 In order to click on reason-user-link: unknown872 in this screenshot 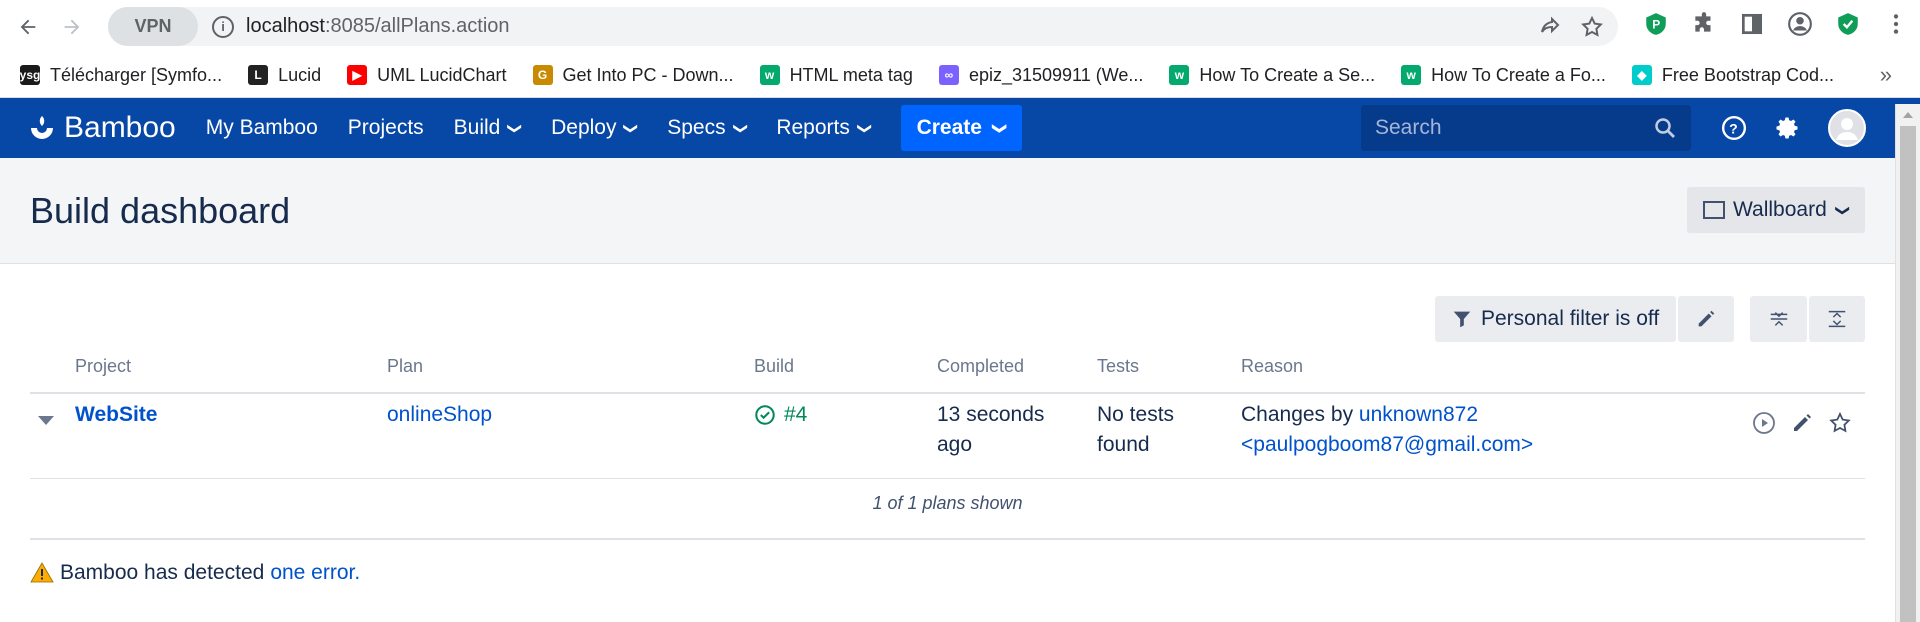, I will do `click(1418, 414)`.